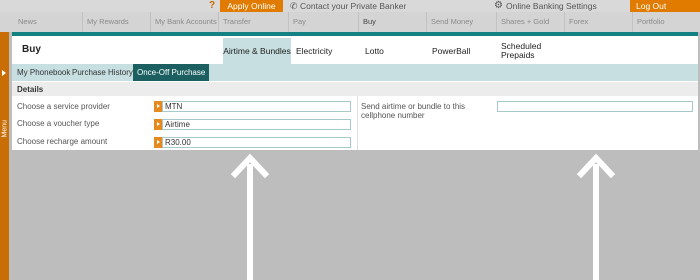  I want to click on help-icon: ?, so click(212, 5).